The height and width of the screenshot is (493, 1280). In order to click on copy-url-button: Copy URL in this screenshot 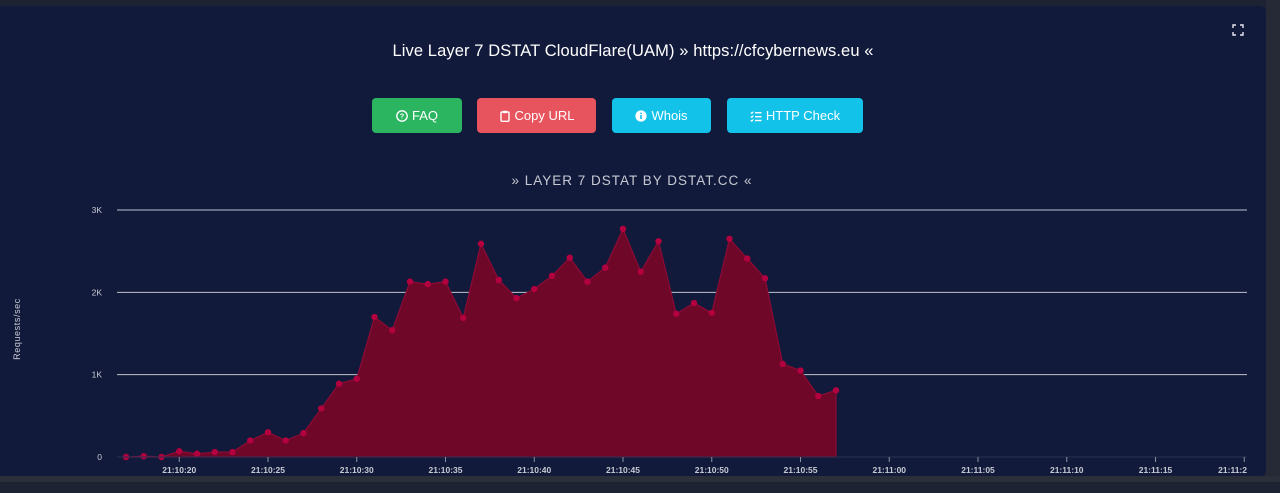, I will do `click(536, 115)`.